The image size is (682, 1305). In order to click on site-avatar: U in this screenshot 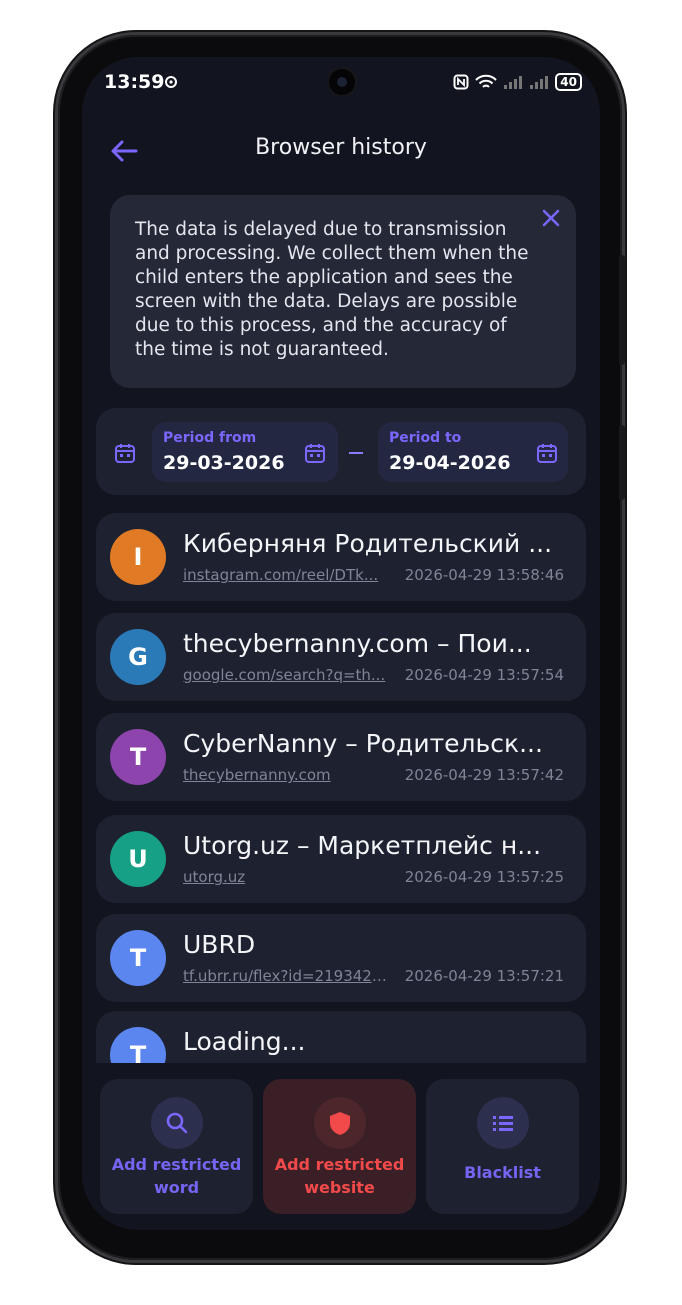, I will do `click(138, 859)`.